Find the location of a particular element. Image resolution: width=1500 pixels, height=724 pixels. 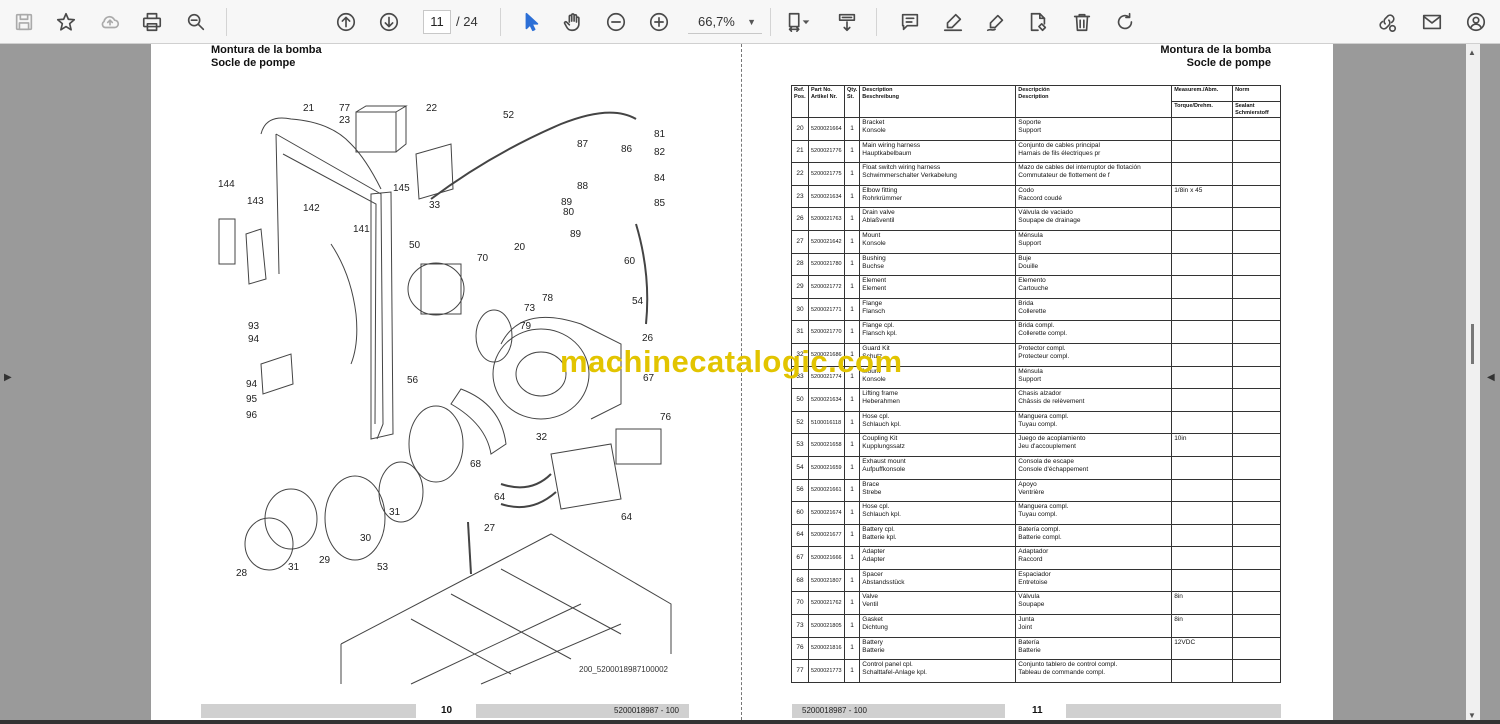

page-title-es: Montura de la bomba is located at coordinates (1215, 50).